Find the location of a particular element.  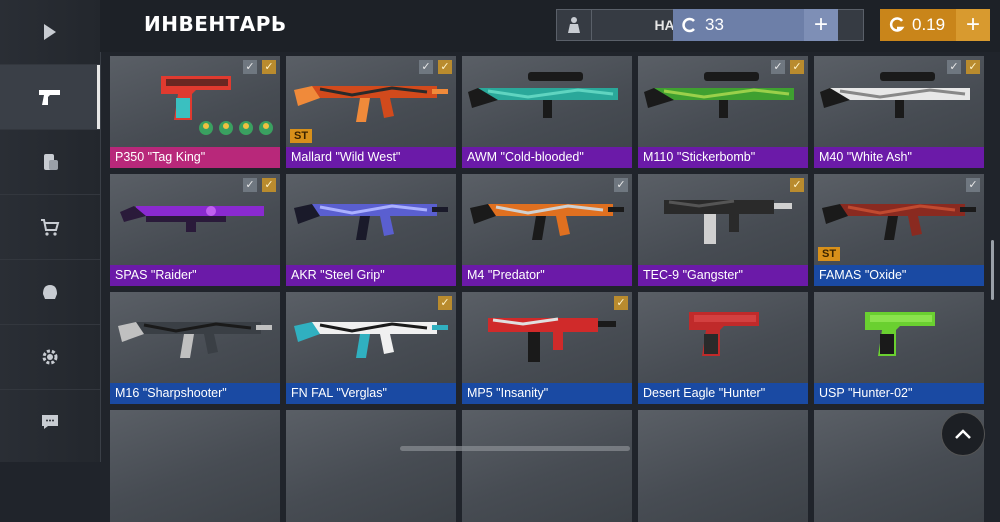

sidebar-item-inventory is located at coordinates (50, 97).